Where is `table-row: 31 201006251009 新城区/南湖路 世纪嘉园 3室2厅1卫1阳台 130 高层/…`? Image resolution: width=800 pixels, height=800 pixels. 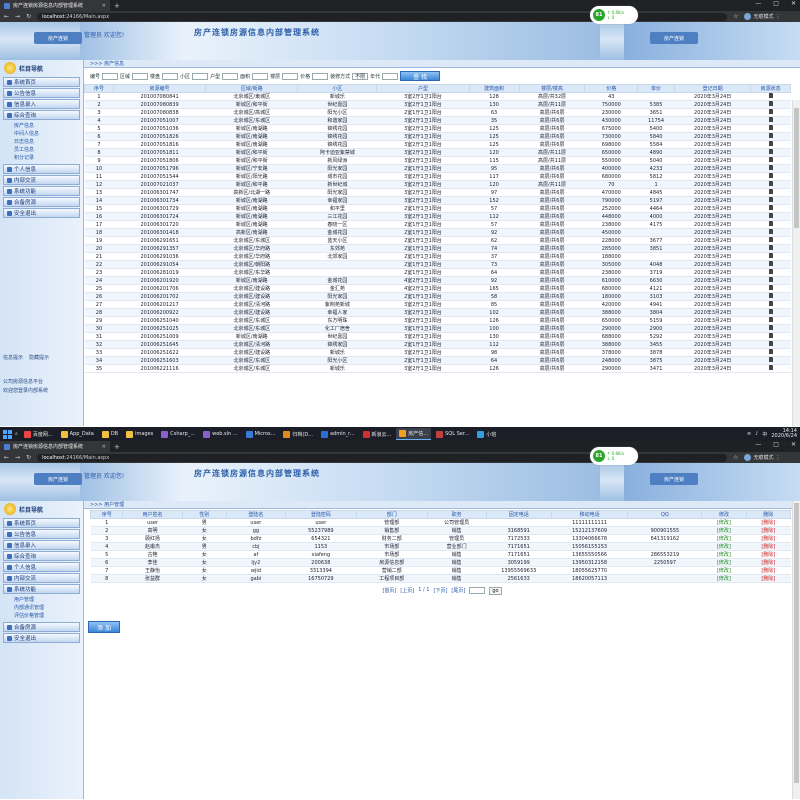
table-row: 31 201006251009 新城区/南湖路 世纪嘉园 3室2厅1卫1阳台 130 高层/… is located at coordinates (437, 336).